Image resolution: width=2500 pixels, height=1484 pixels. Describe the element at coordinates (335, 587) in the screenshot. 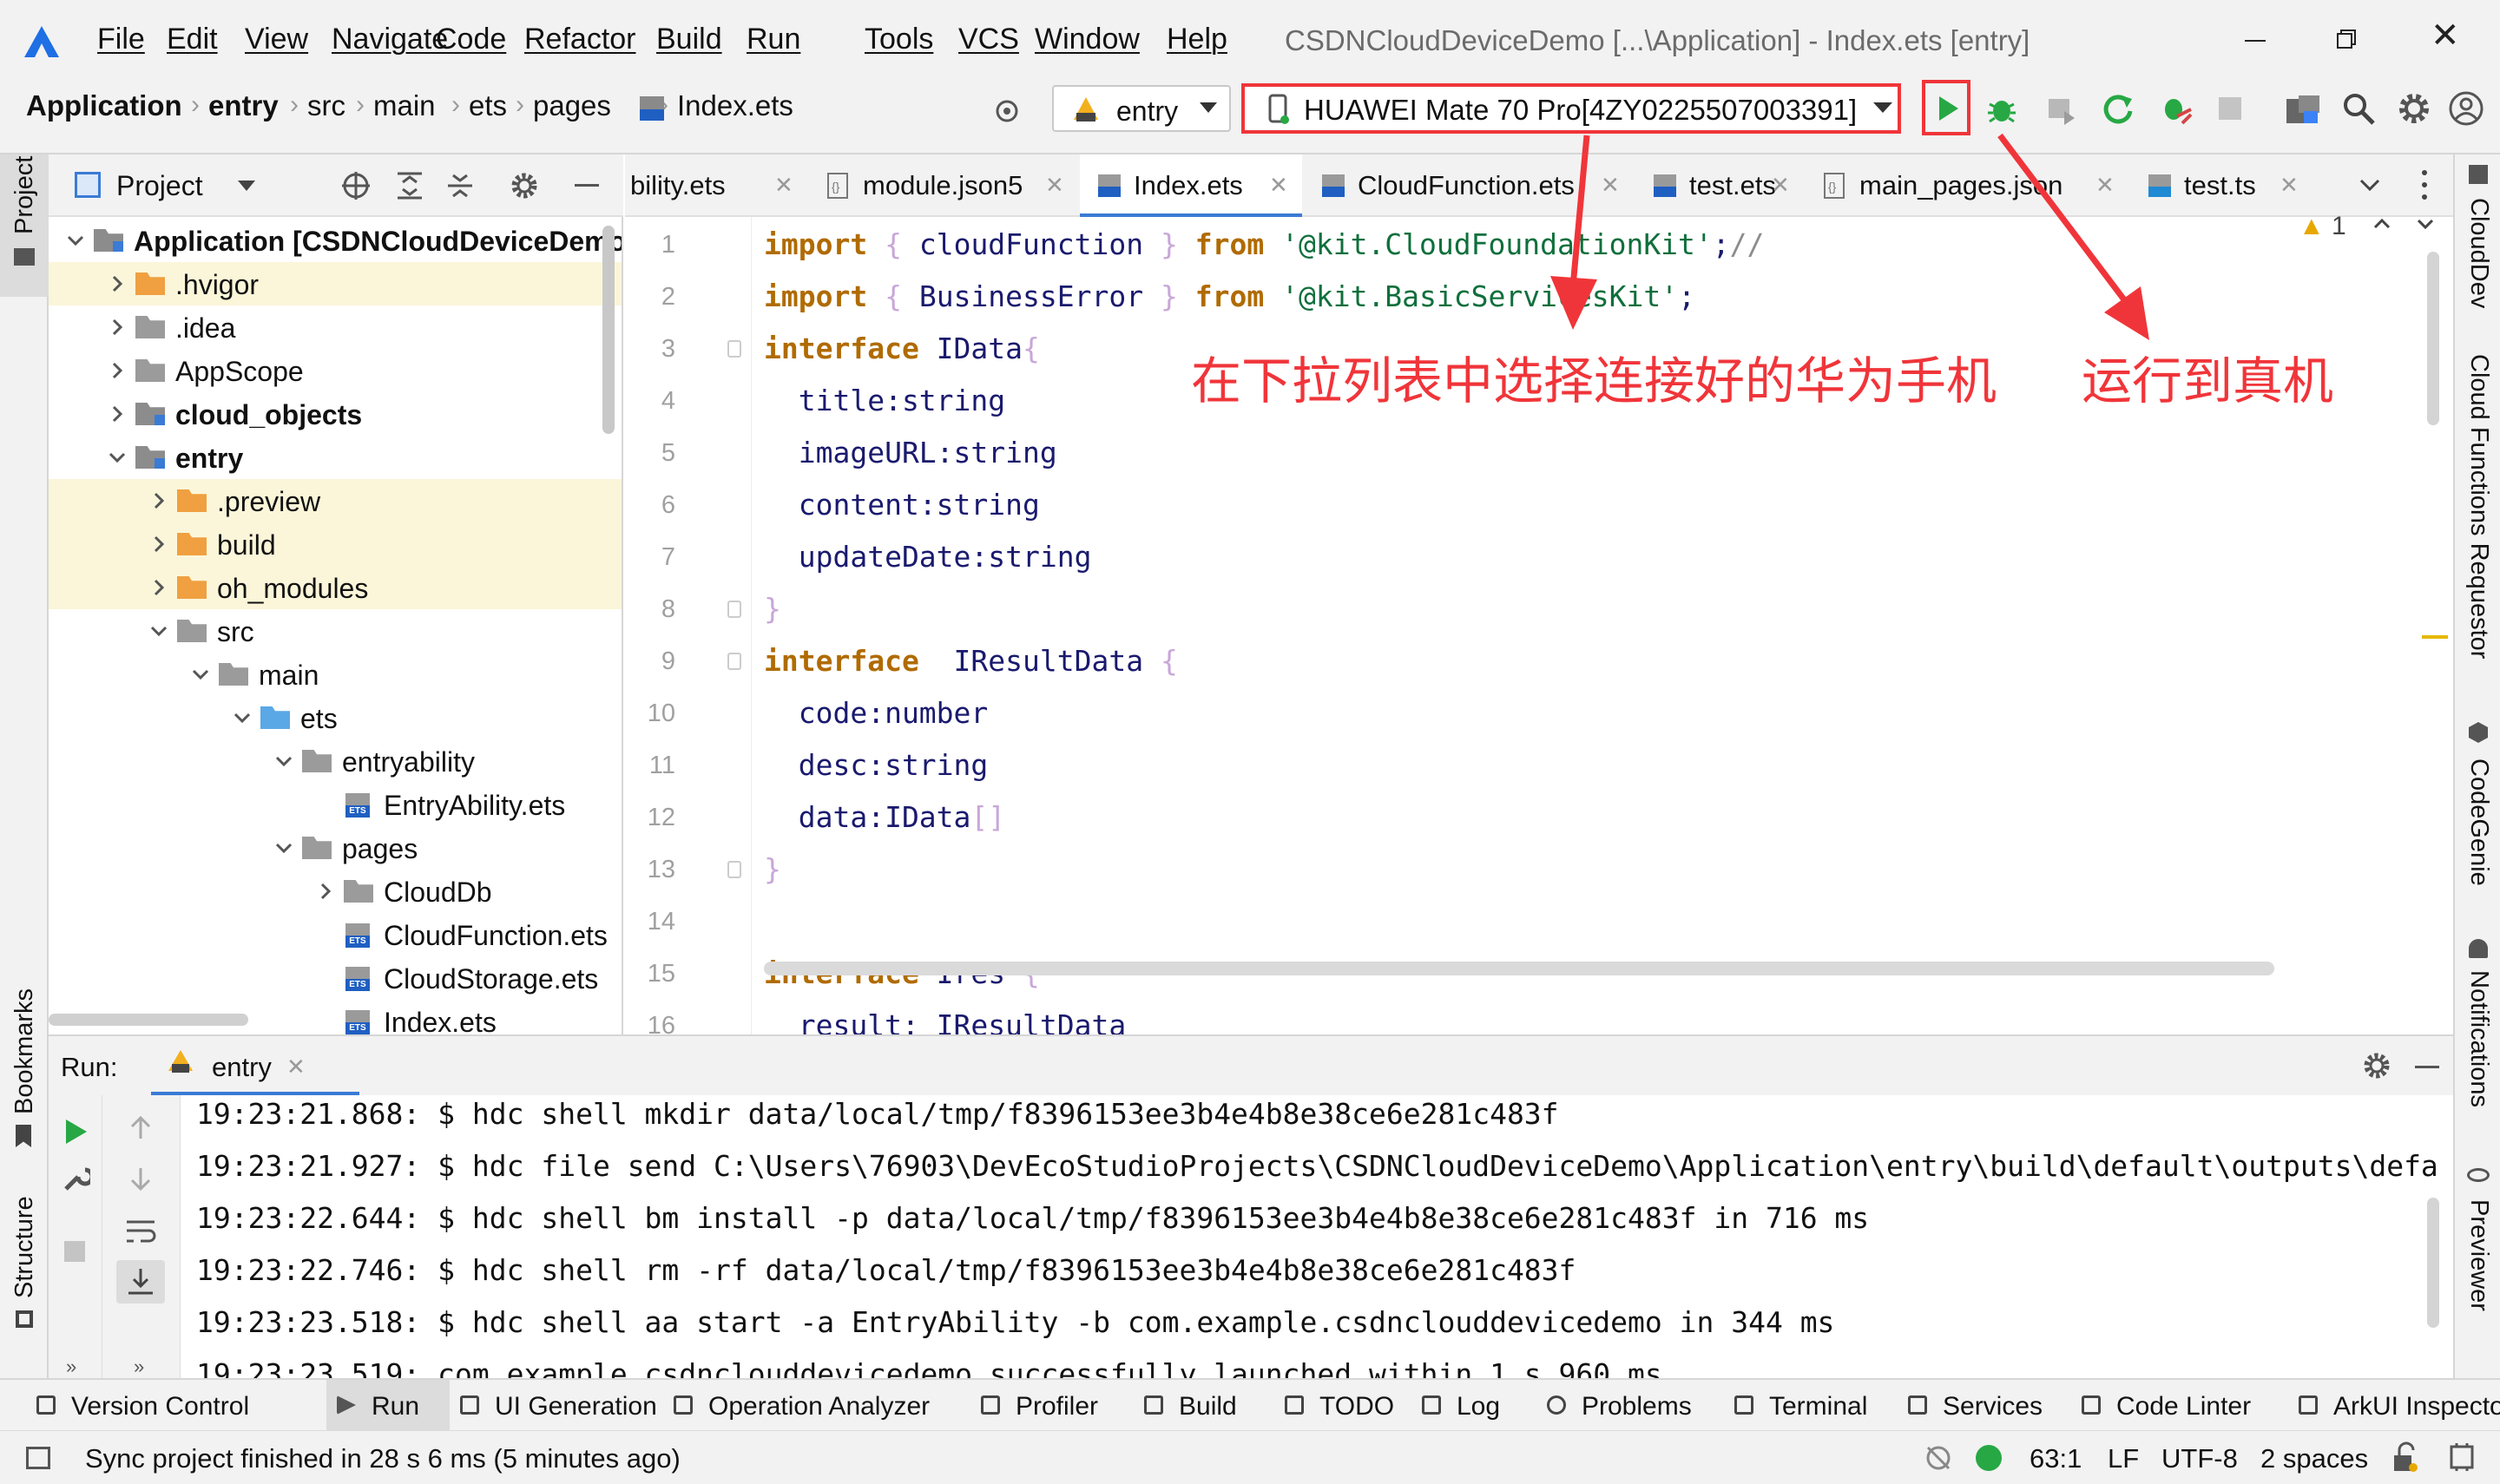

I see `tree-item: oh_modules` at that location.